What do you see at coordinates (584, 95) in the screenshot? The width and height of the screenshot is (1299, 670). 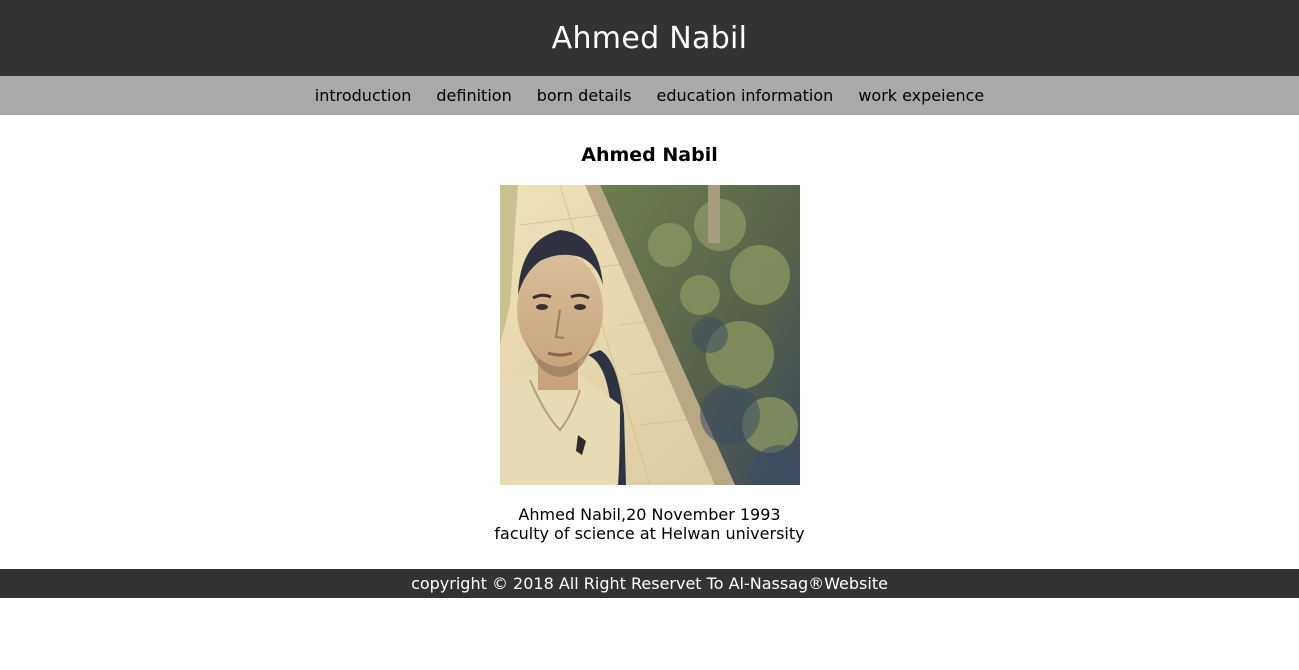 I see `nav-link-born-details: born details` at bounding box center [584, 95].